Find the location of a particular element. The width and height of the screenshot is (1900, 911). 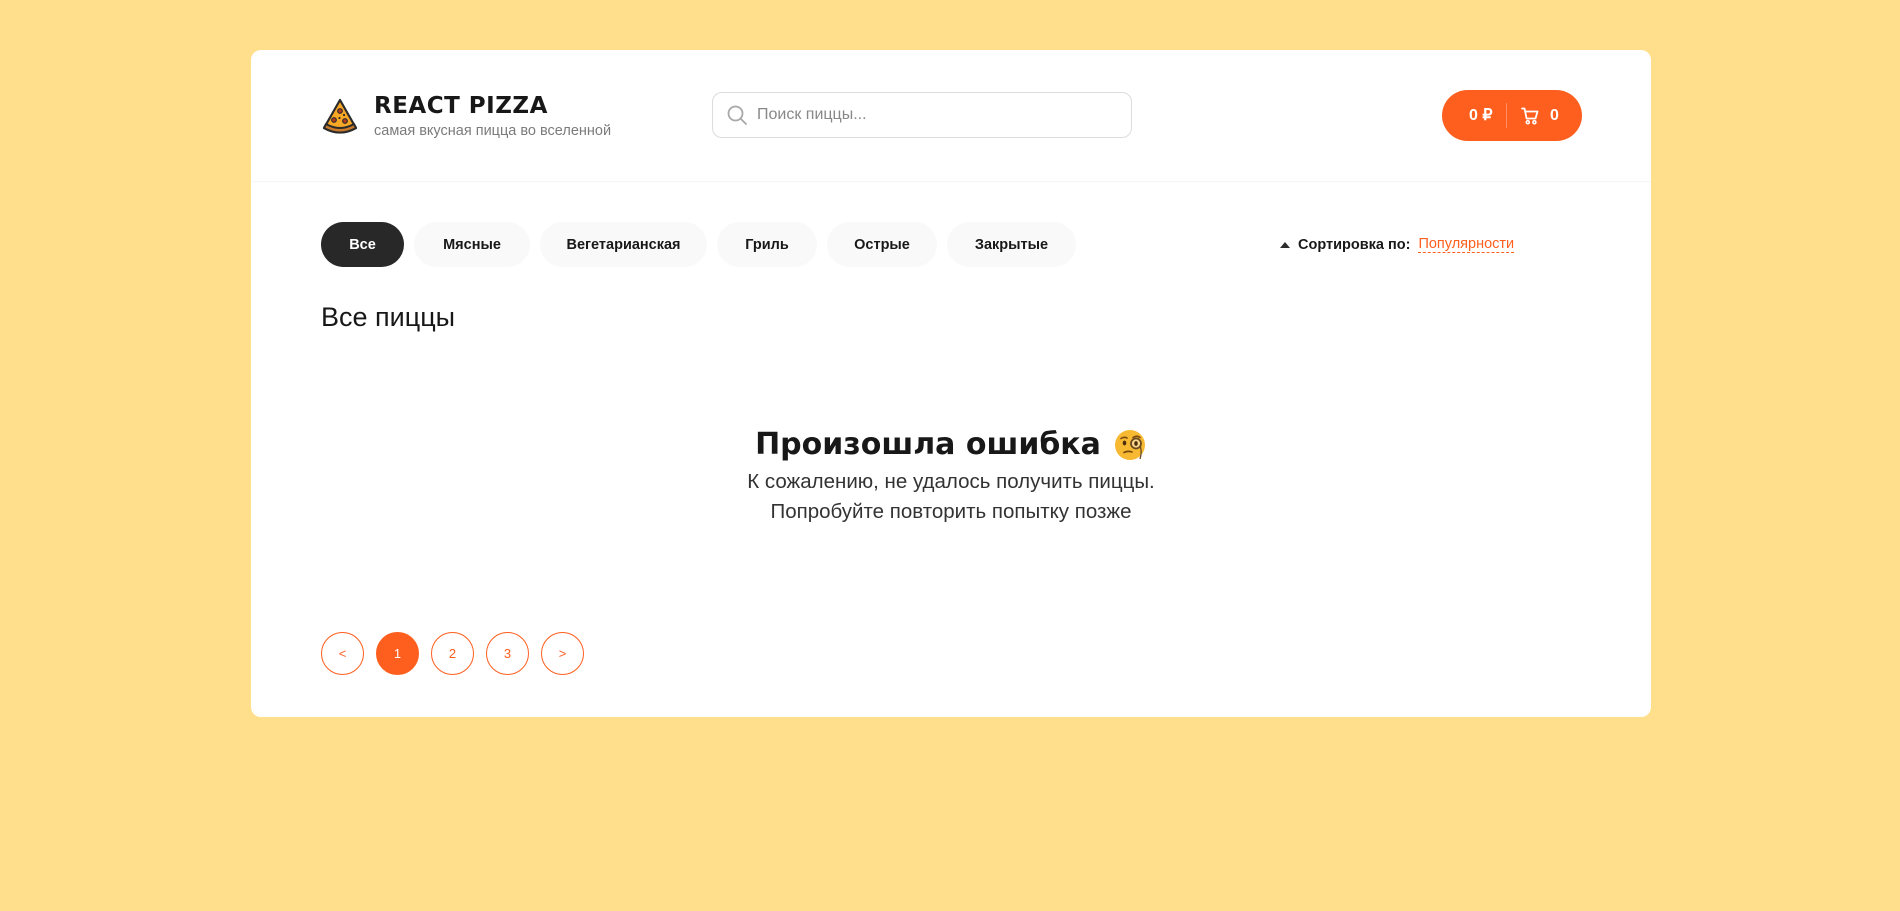

error-line-2: Попробуйте повторить попытку позже is located at coordinates (951, 511).